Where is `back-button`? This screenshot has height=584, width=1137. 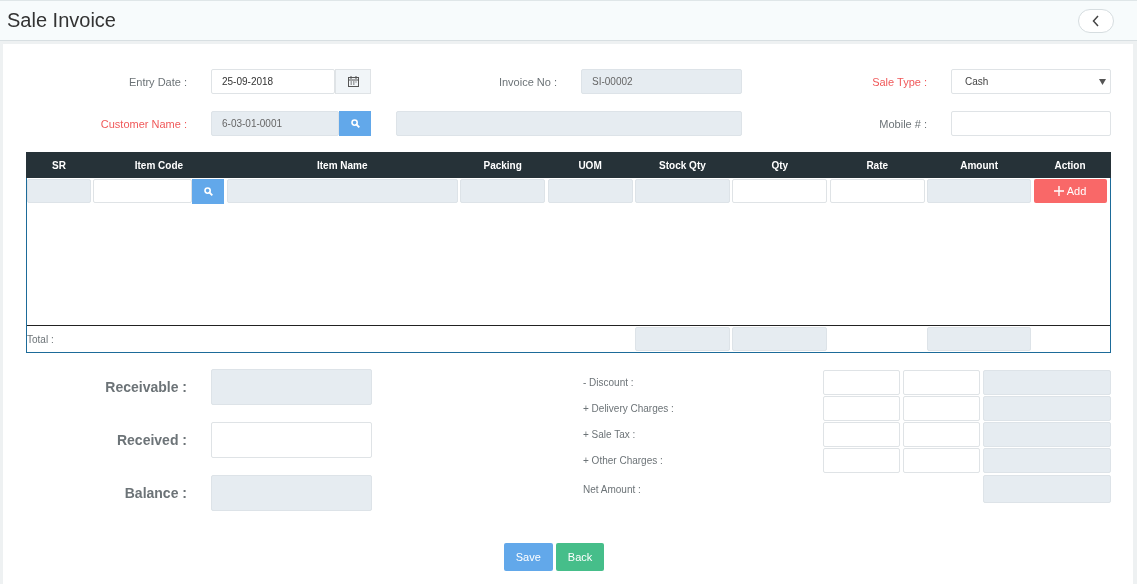 back-button is located at coordinates (1096, 20).